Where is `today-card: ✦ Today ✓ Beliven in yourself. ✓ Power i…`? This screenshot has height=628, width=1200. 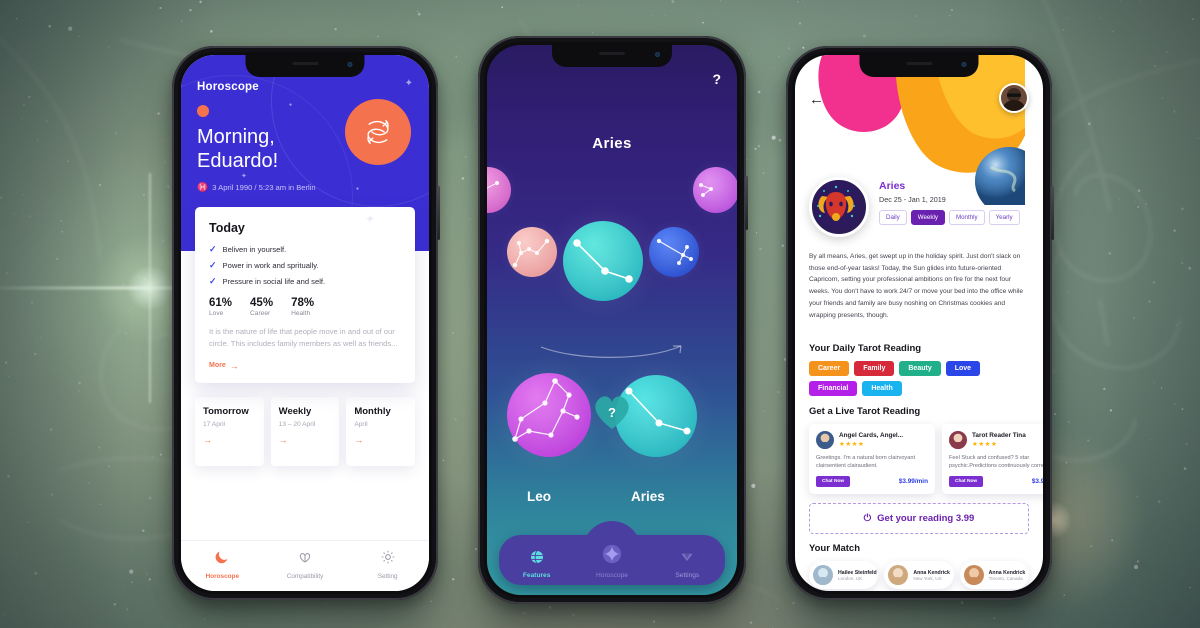
today-card: ✦ Today ✓ Beliven in yourself. ✓ Power i… is located at coordinates (305, 295).